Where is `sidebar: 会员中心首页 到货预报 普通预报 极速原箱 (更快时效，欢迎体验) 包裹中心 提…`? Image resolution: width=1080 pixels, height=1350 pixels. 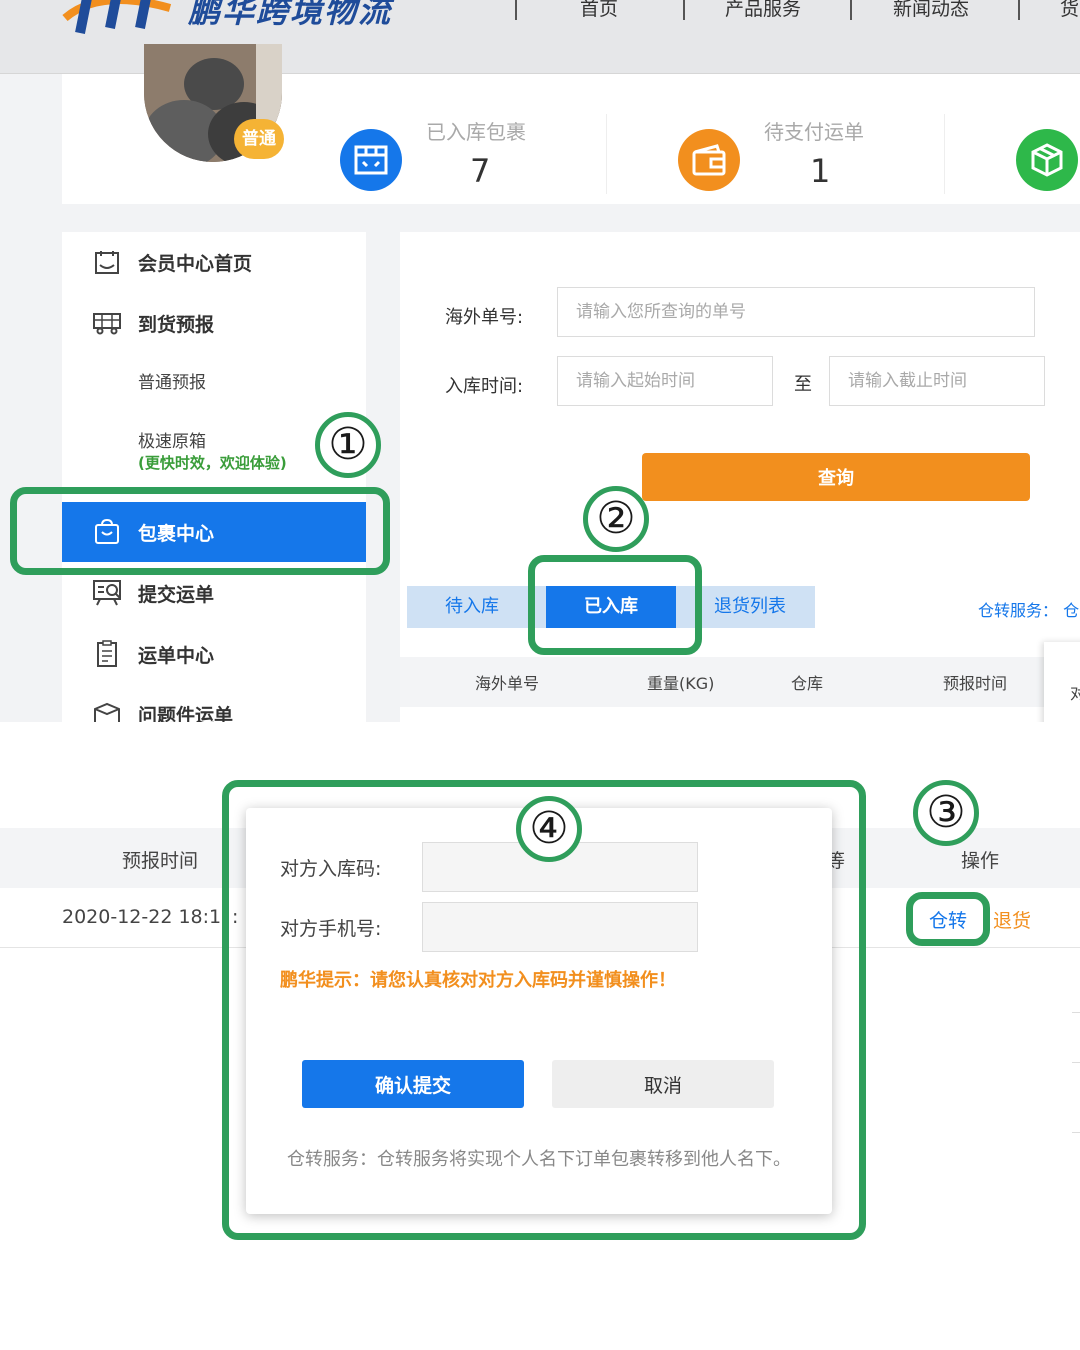
sidebar: 会员中心首页 到货预报 普通预报 极速原箱 (更快时效，欢迎体验) 包裹中心 提… is located at coordinates (214, 477).